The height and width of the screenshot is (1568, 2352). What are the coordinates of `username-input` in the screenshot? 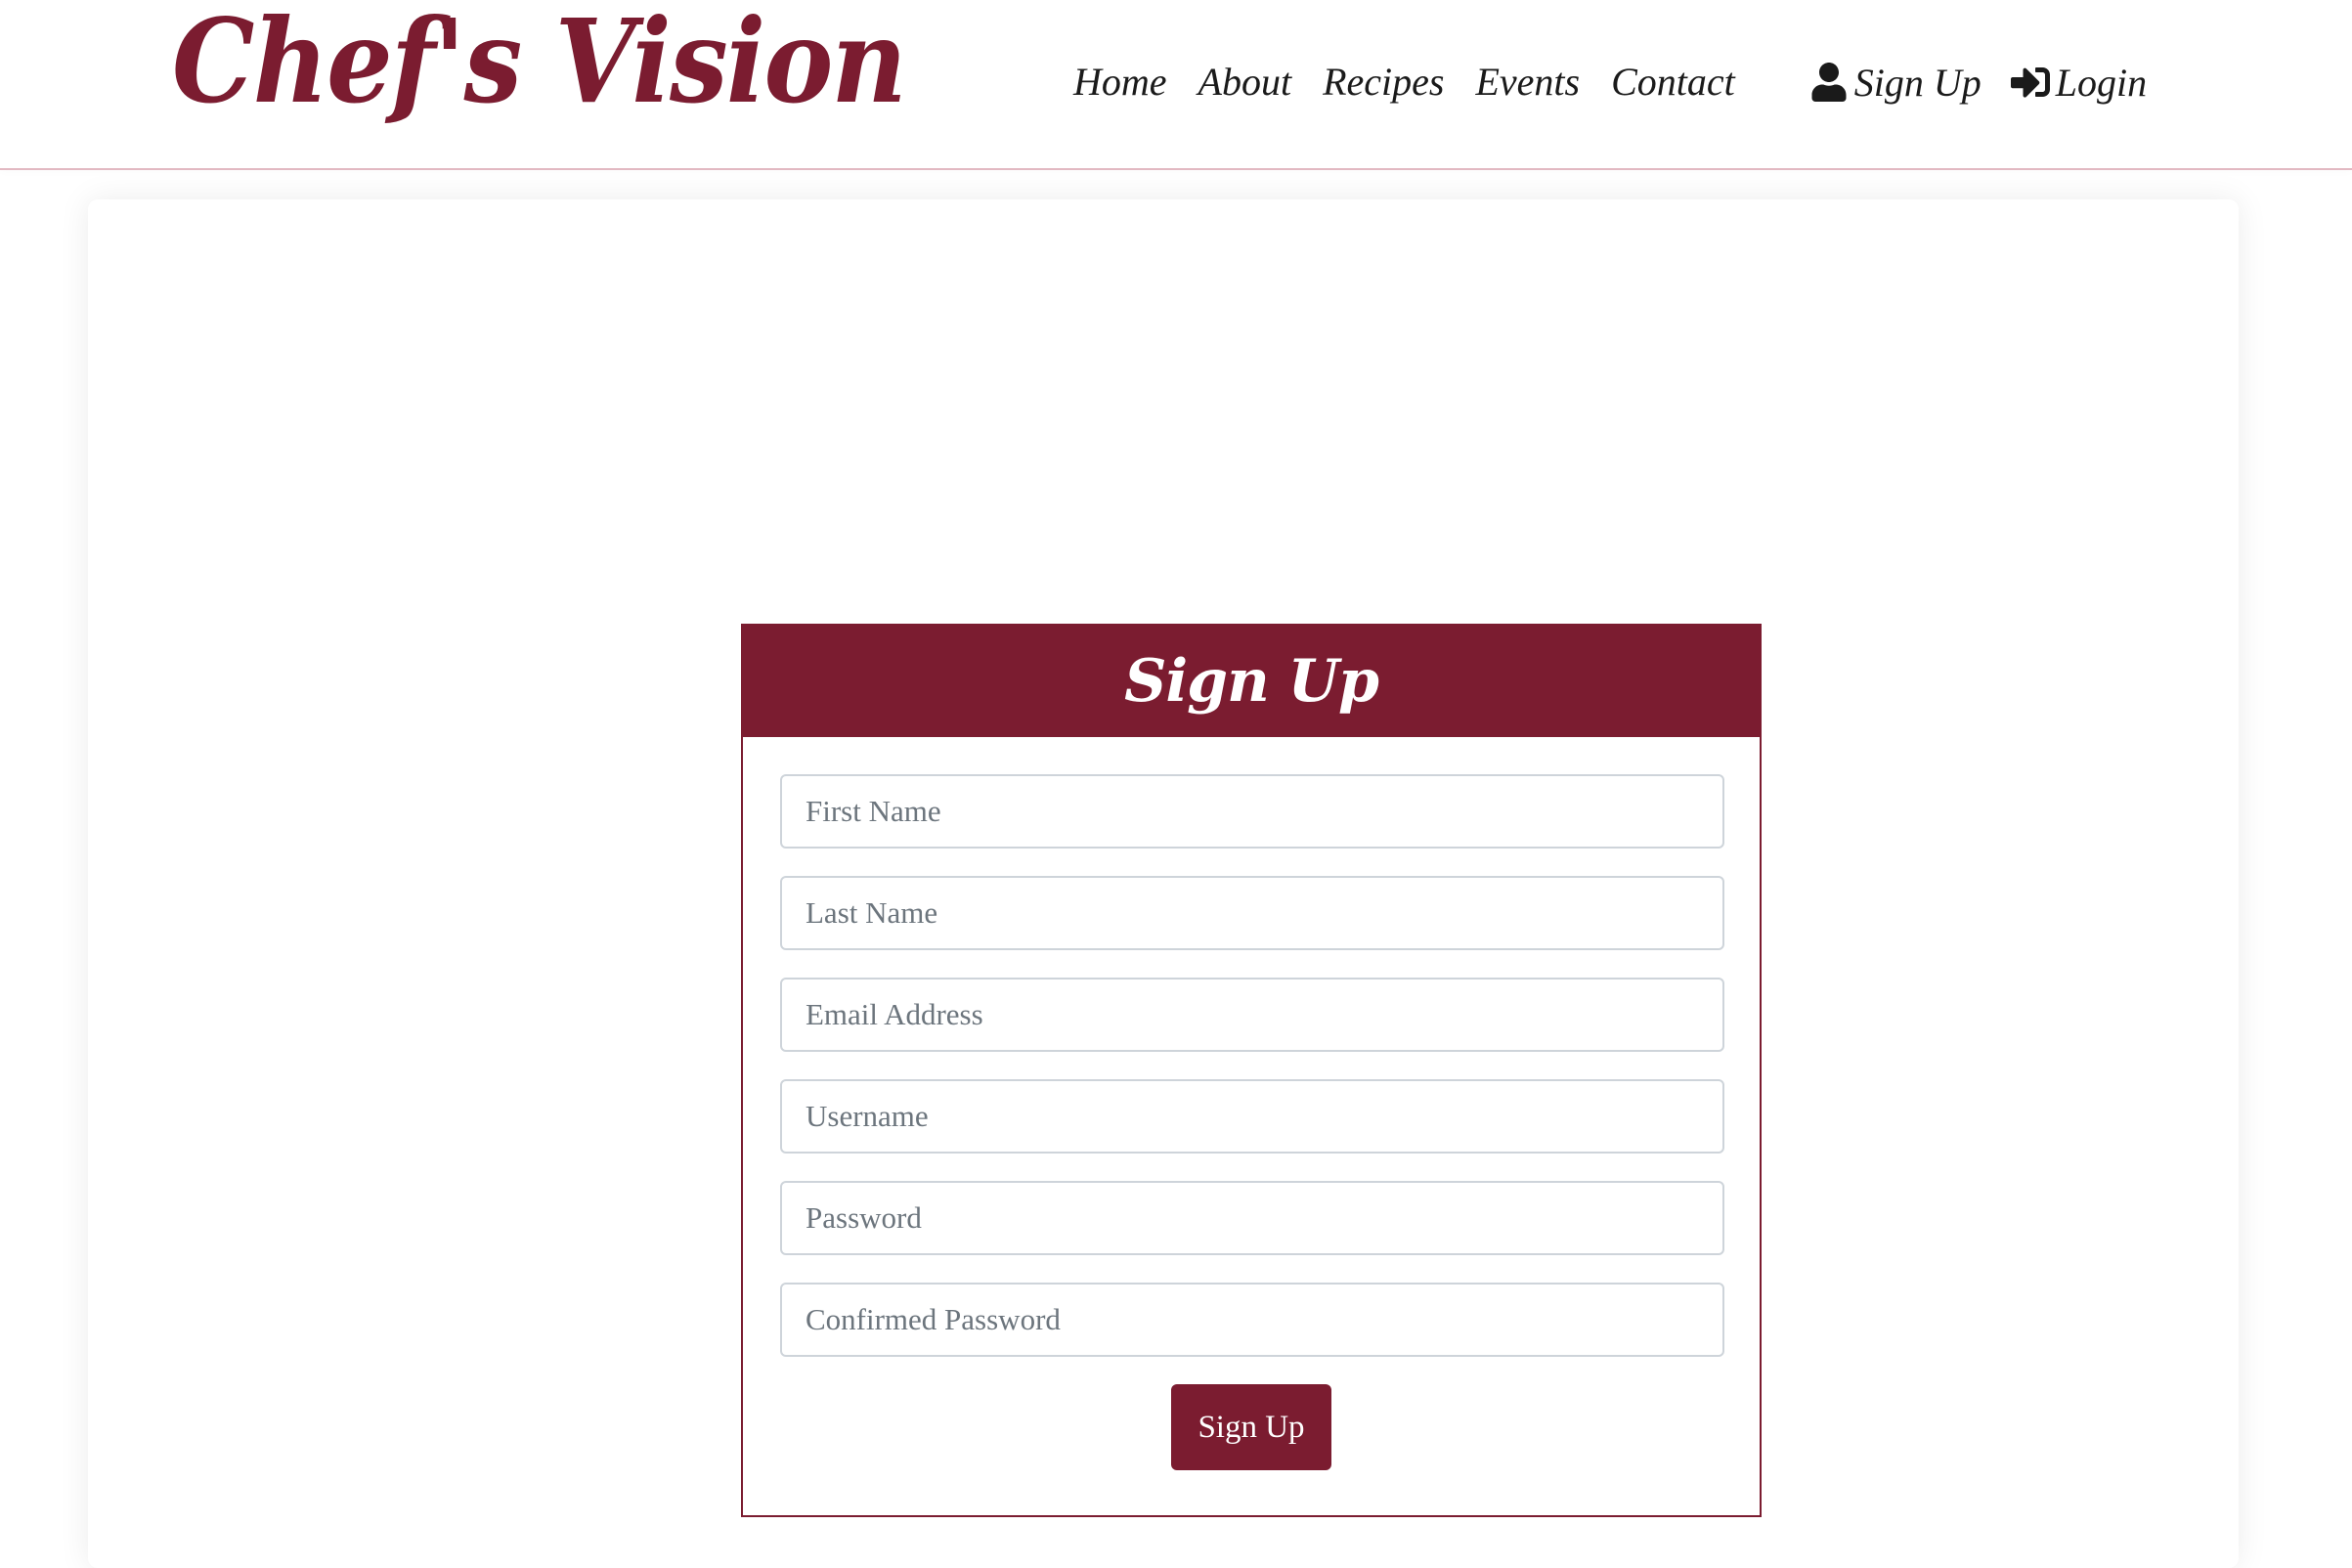 It's located at (1252, 1116).